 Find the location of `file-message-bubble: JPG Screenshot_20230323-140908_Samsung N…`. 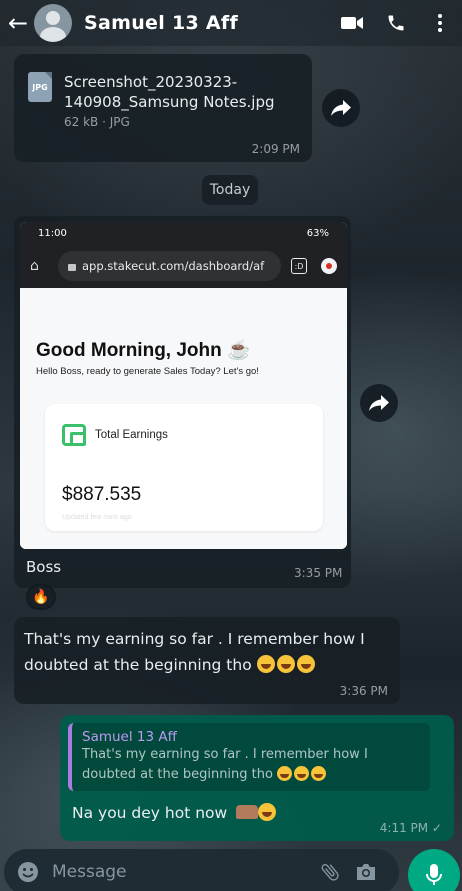

file-message-bubble: JPG Screenshot_20230323-140908_Samsung N… is located at coordinates (163, 108).